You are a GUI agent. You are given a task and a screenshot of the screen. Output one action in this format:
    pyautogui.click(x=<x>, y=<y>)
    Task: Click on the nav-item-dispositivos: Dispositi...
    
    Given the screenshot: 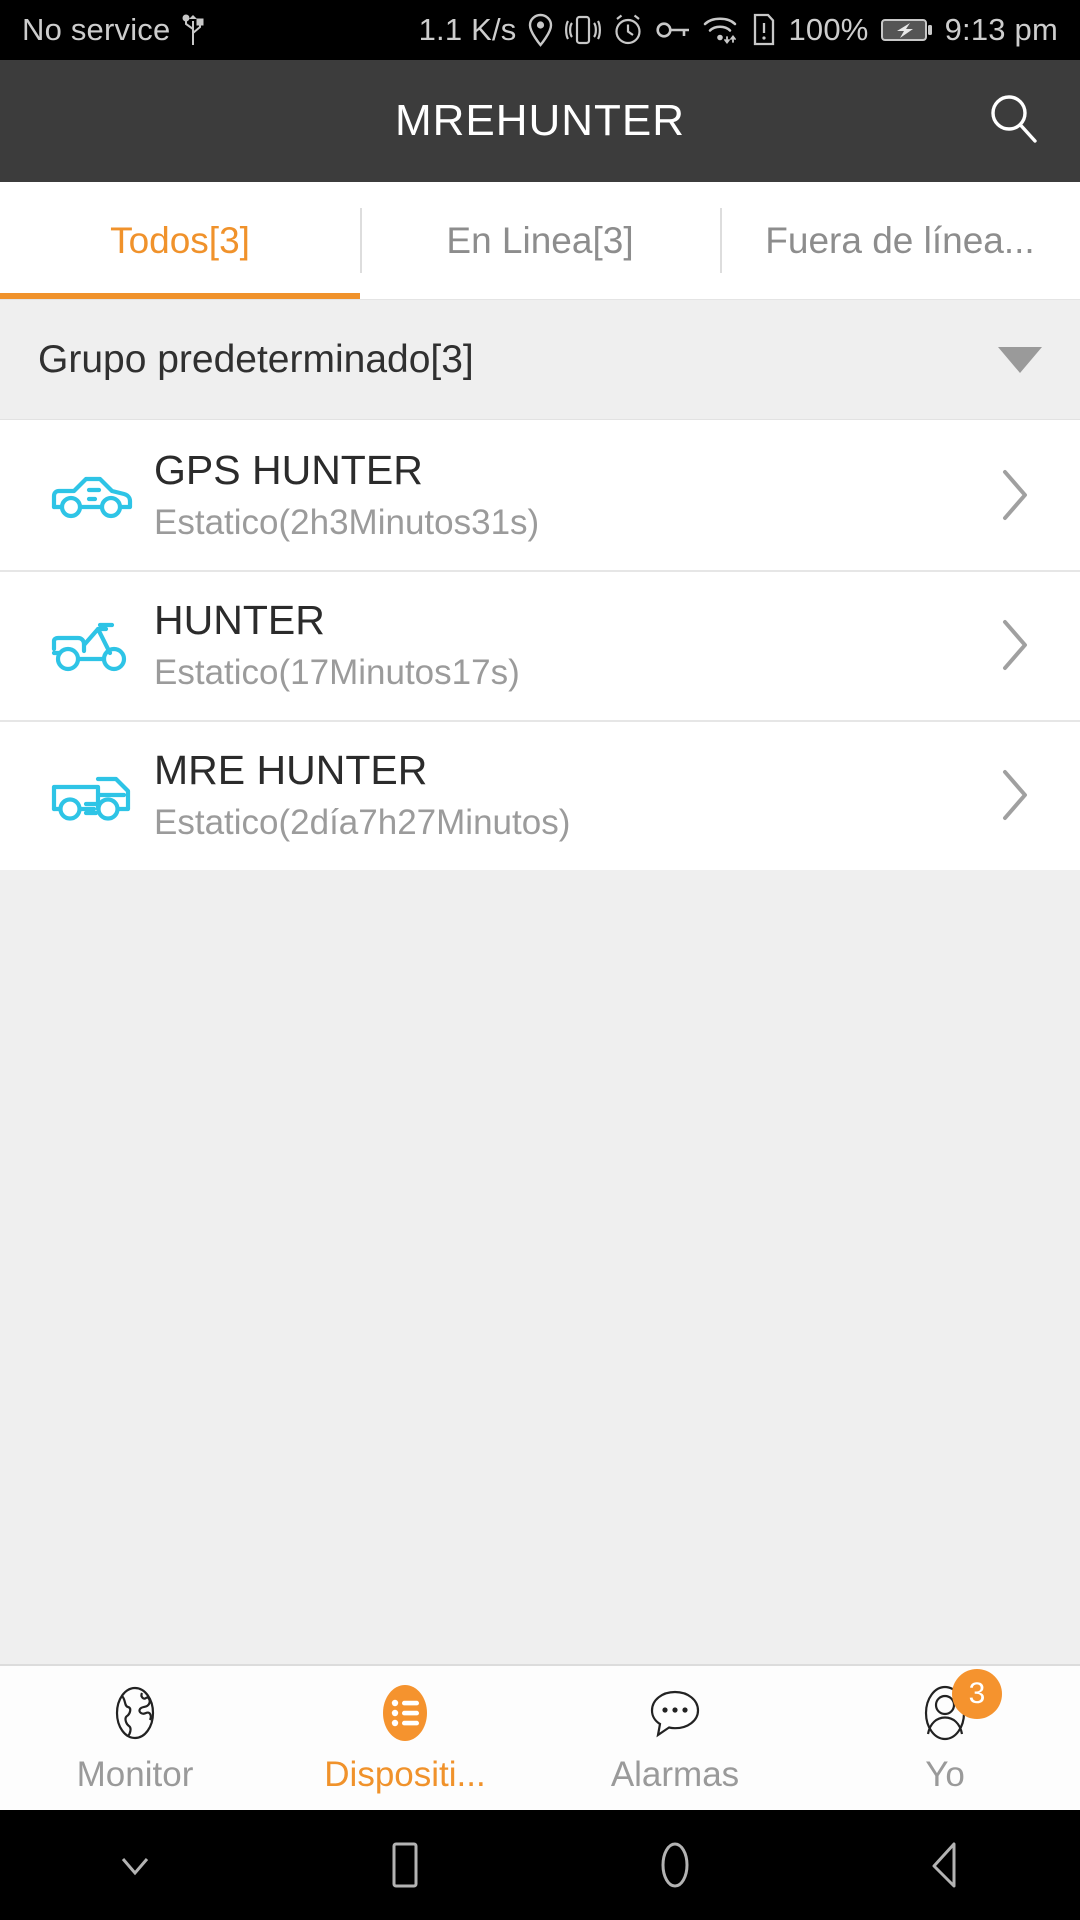 What is the action you would take?
    pyautogui.click(x=405, y=1738)
    